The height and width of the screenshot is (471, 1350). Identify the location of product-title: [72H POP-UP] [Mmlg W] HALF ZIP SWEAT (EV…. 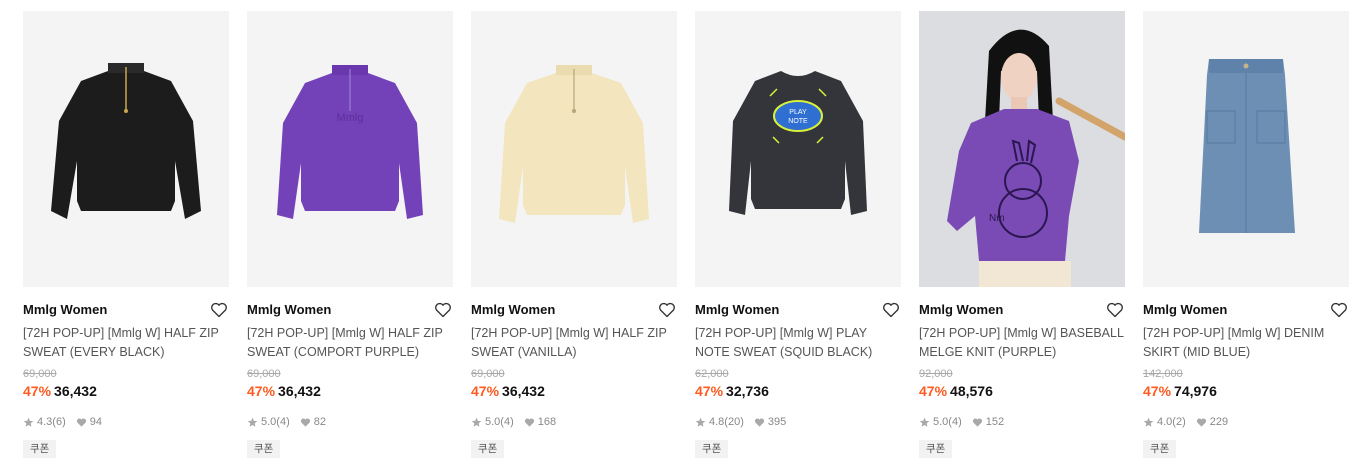
(126, 343).